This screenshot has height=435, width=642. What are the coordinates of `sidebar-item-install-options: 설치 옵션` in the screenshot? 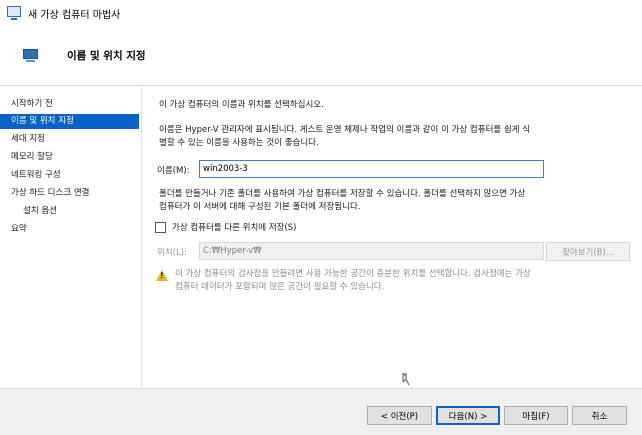 It's located at (69, 211).